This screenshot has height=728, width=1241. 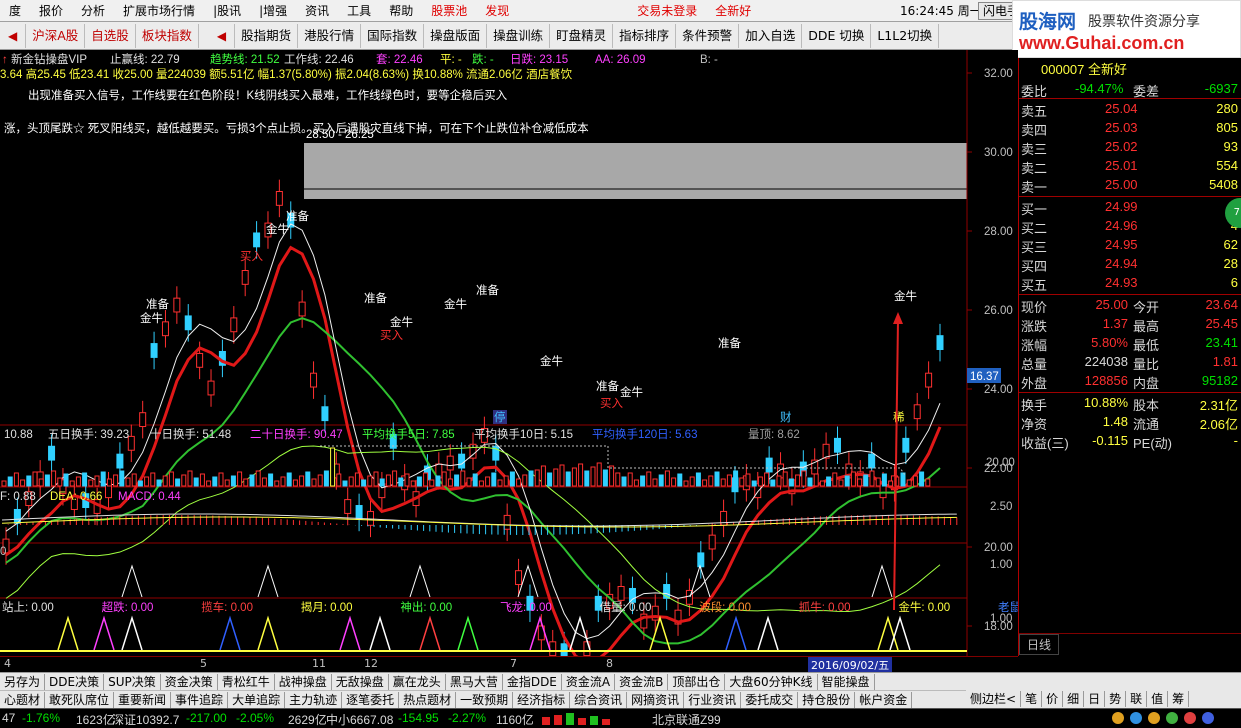 What do you see at coordinates (23, 699) in the screenshot?
I see `bottom-tool-button: 心题材` at bounding box center [23, 699].